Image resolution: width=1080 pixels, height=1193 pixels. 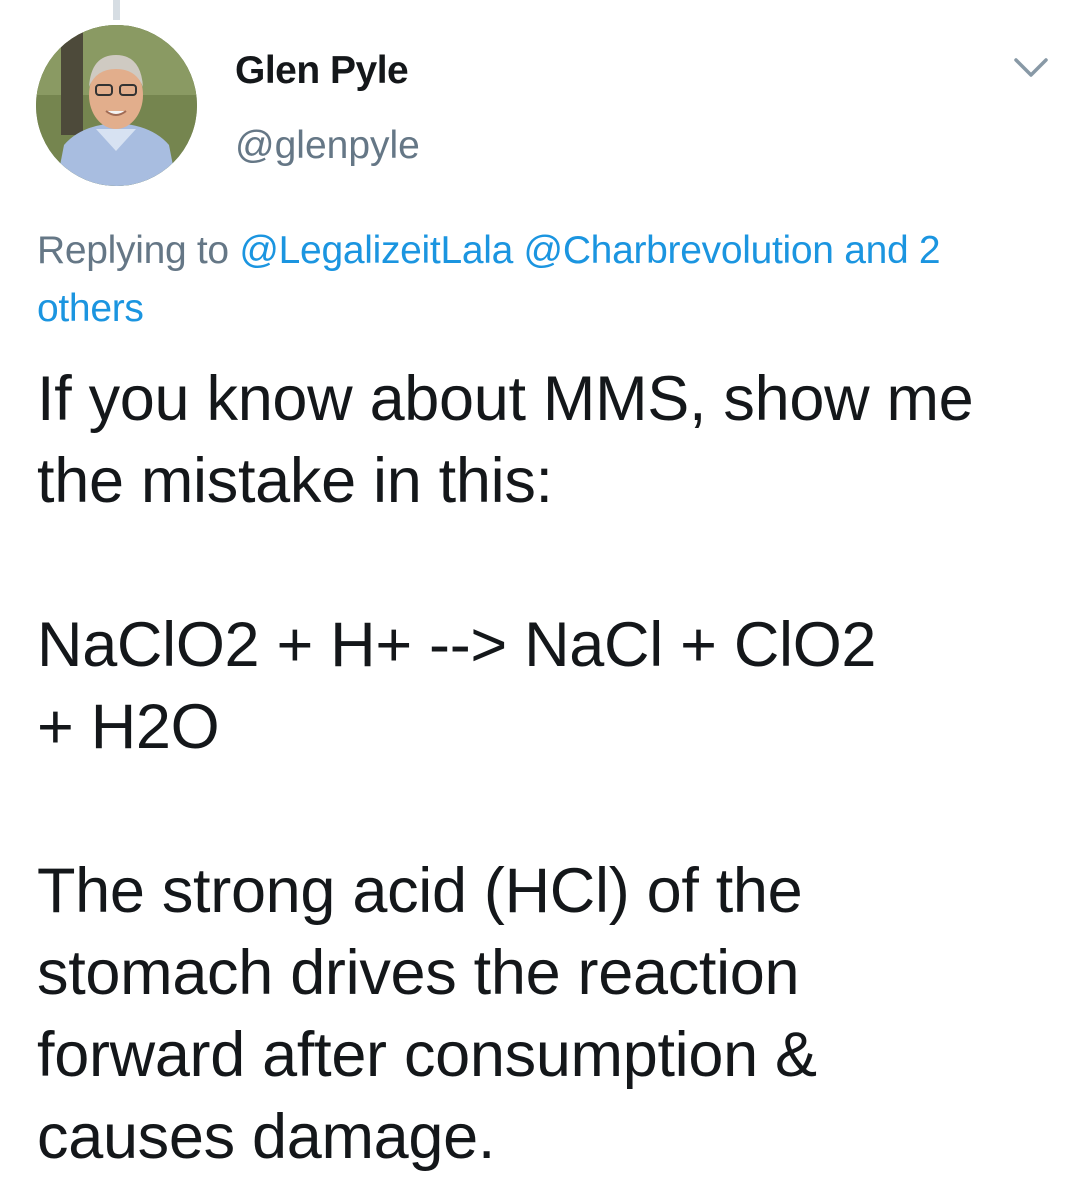 What do you see at coordinates (327, 146) in the screenshot?
I see `author-handle: @glenpyle` at bounding box center [327, 146].